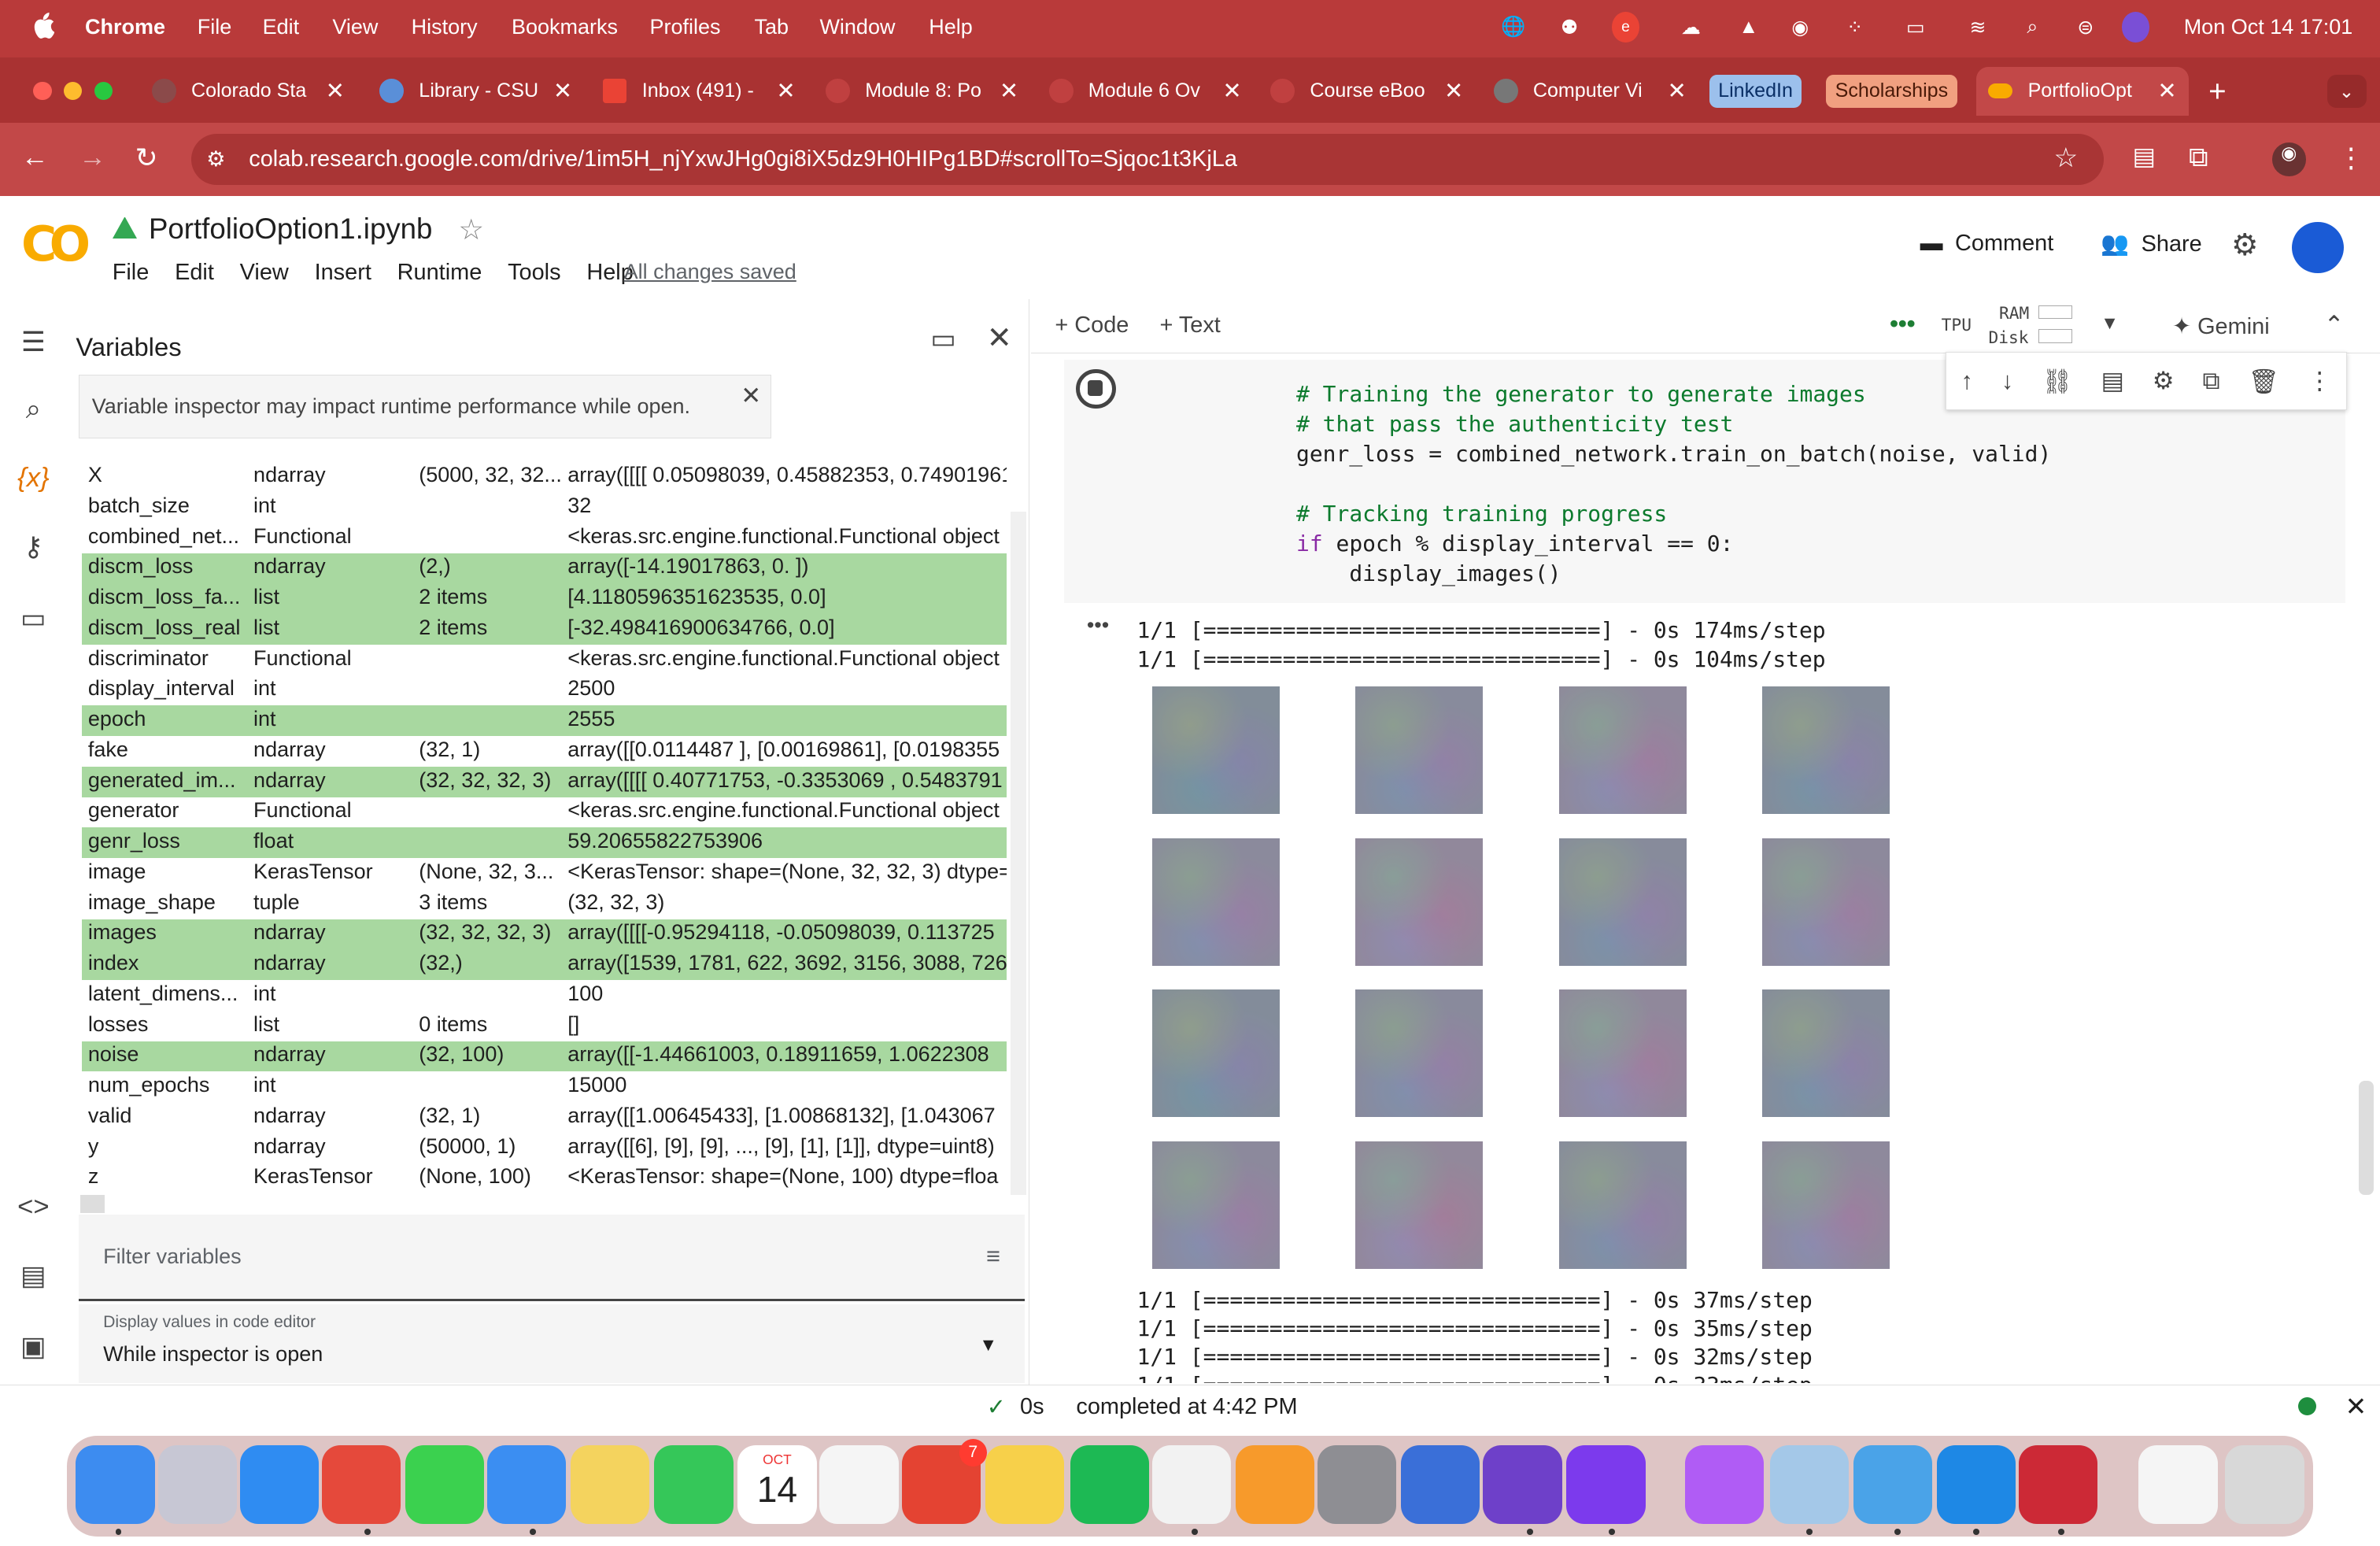  I want to click on tab-computer-vision: Computer Vi ✕, so click(1595, 91).